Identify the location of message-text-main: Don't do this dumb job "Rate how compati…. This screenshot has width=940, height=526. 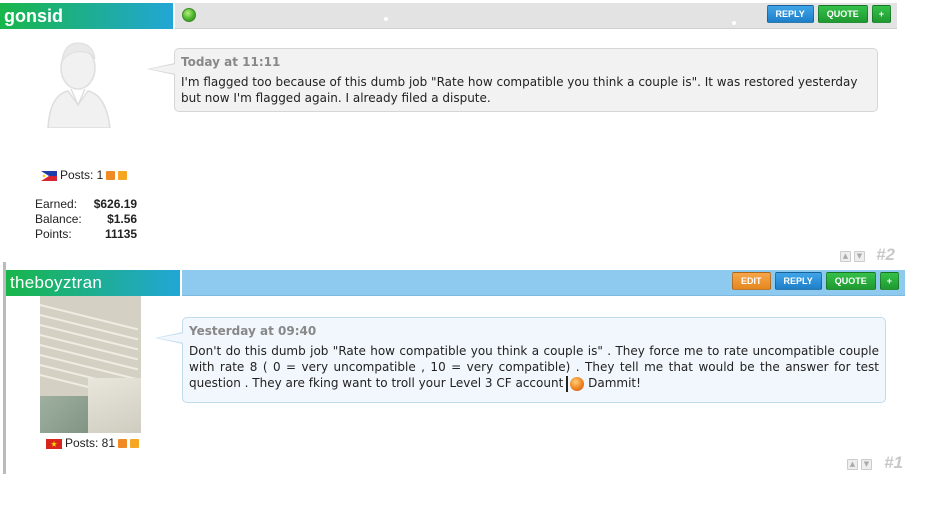
(534, 367).